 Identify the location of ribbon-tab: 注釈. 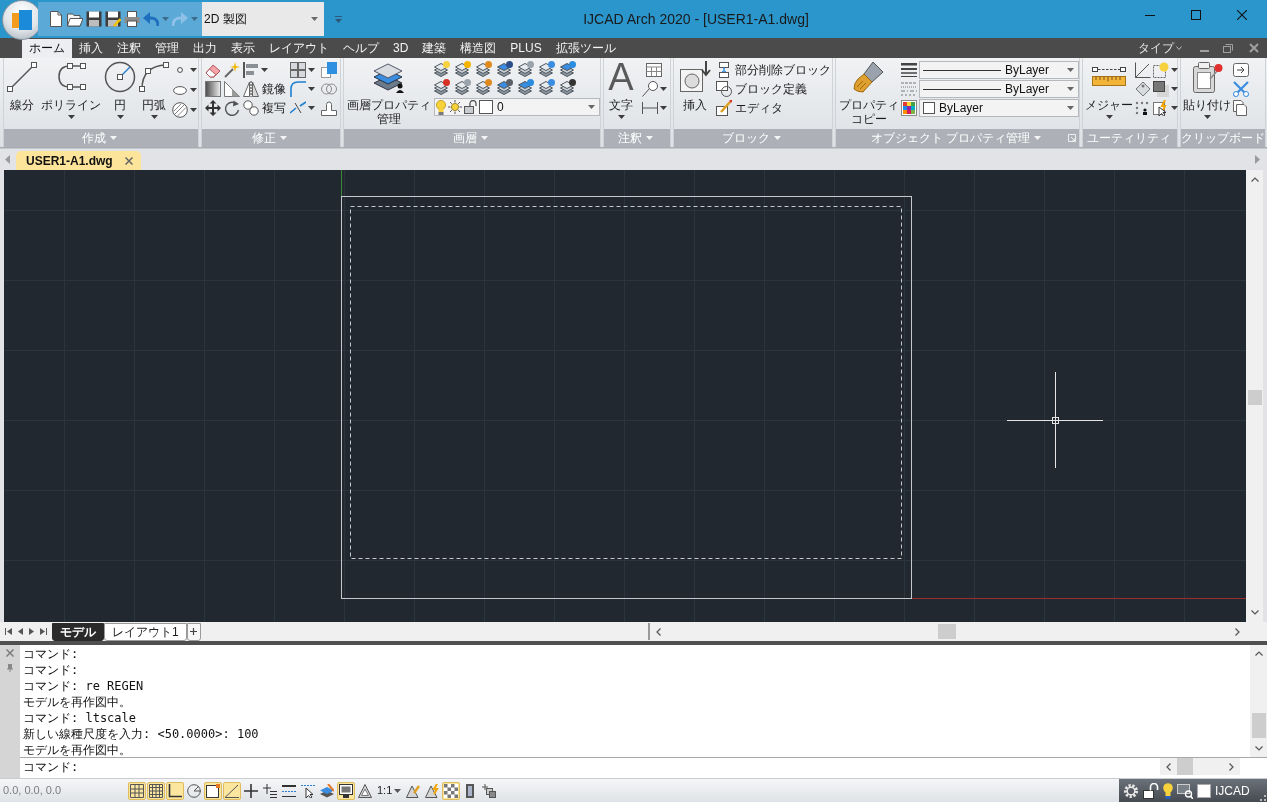
(129, 48).